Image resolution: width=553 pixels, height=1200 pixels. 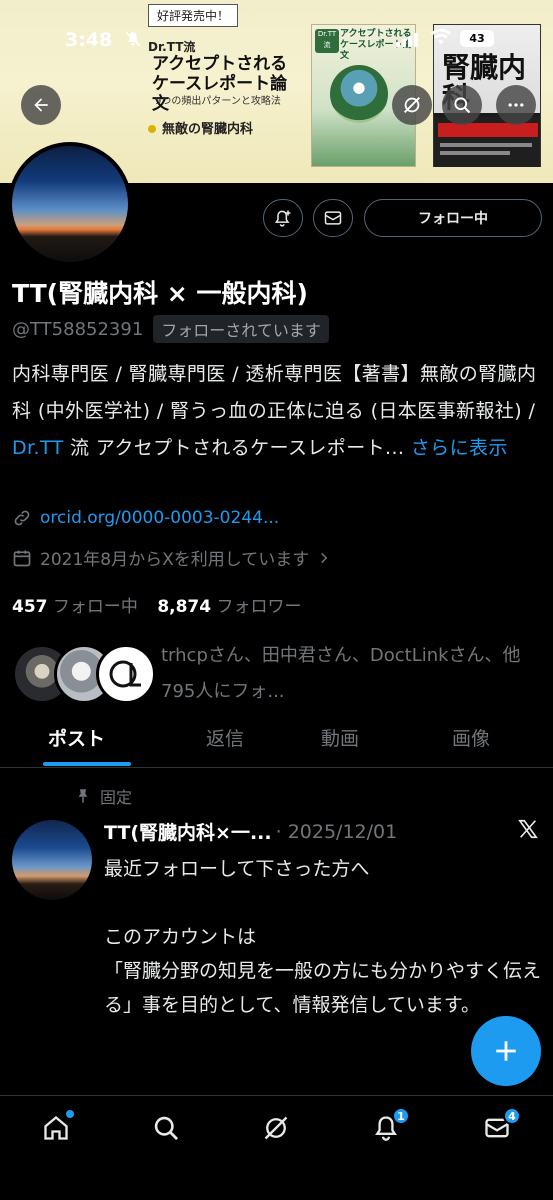 I want to click on link-icon, so click(x=22, y=518).